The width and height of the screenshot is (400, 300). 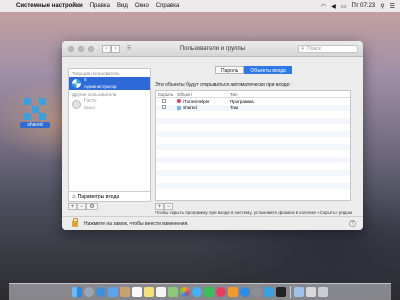 I want to click on column-item: Объект, so click(x=203, y=94).